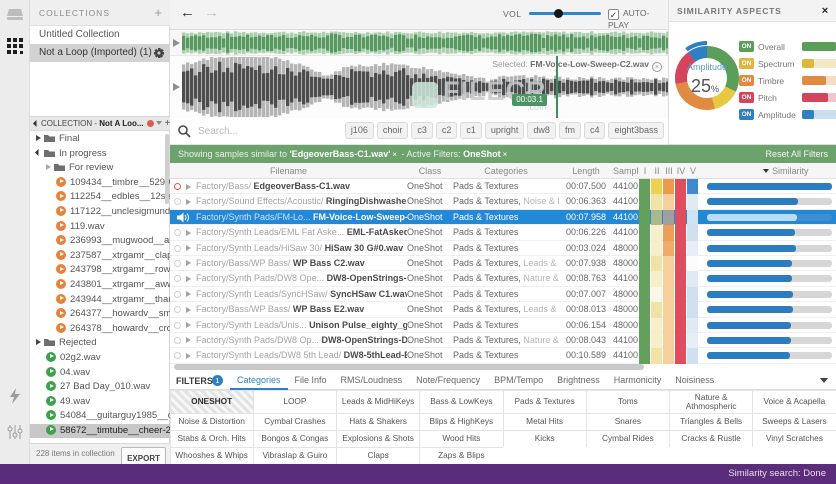  What do you see at coordinates (506, 171) in the screenshot?
I see `column-categories: Categories` at bounding box center [506, 171].